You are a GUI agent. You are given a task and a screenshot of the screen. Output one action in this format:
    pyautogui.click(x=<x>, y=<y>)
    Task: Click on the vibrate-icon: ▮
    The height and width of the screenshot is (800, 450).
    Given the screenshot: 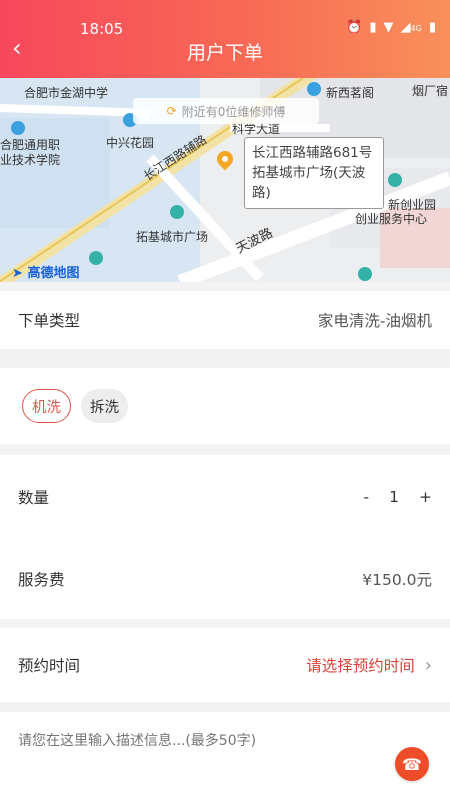 What is the action you would take?
    pyautogui.click(x=373, y=27)
    